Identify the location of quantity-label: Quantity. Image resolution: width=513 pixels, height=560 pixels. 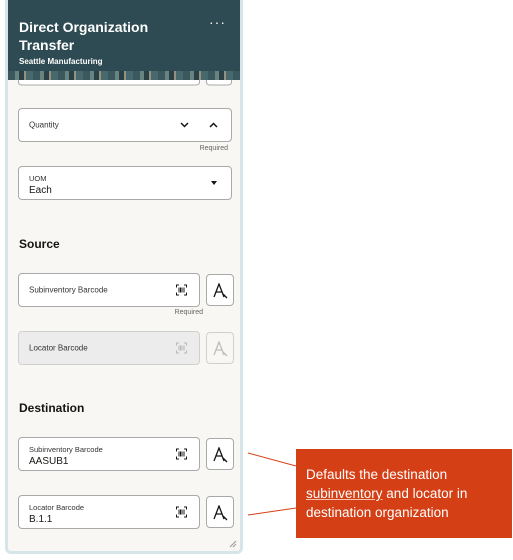
(44, 125).